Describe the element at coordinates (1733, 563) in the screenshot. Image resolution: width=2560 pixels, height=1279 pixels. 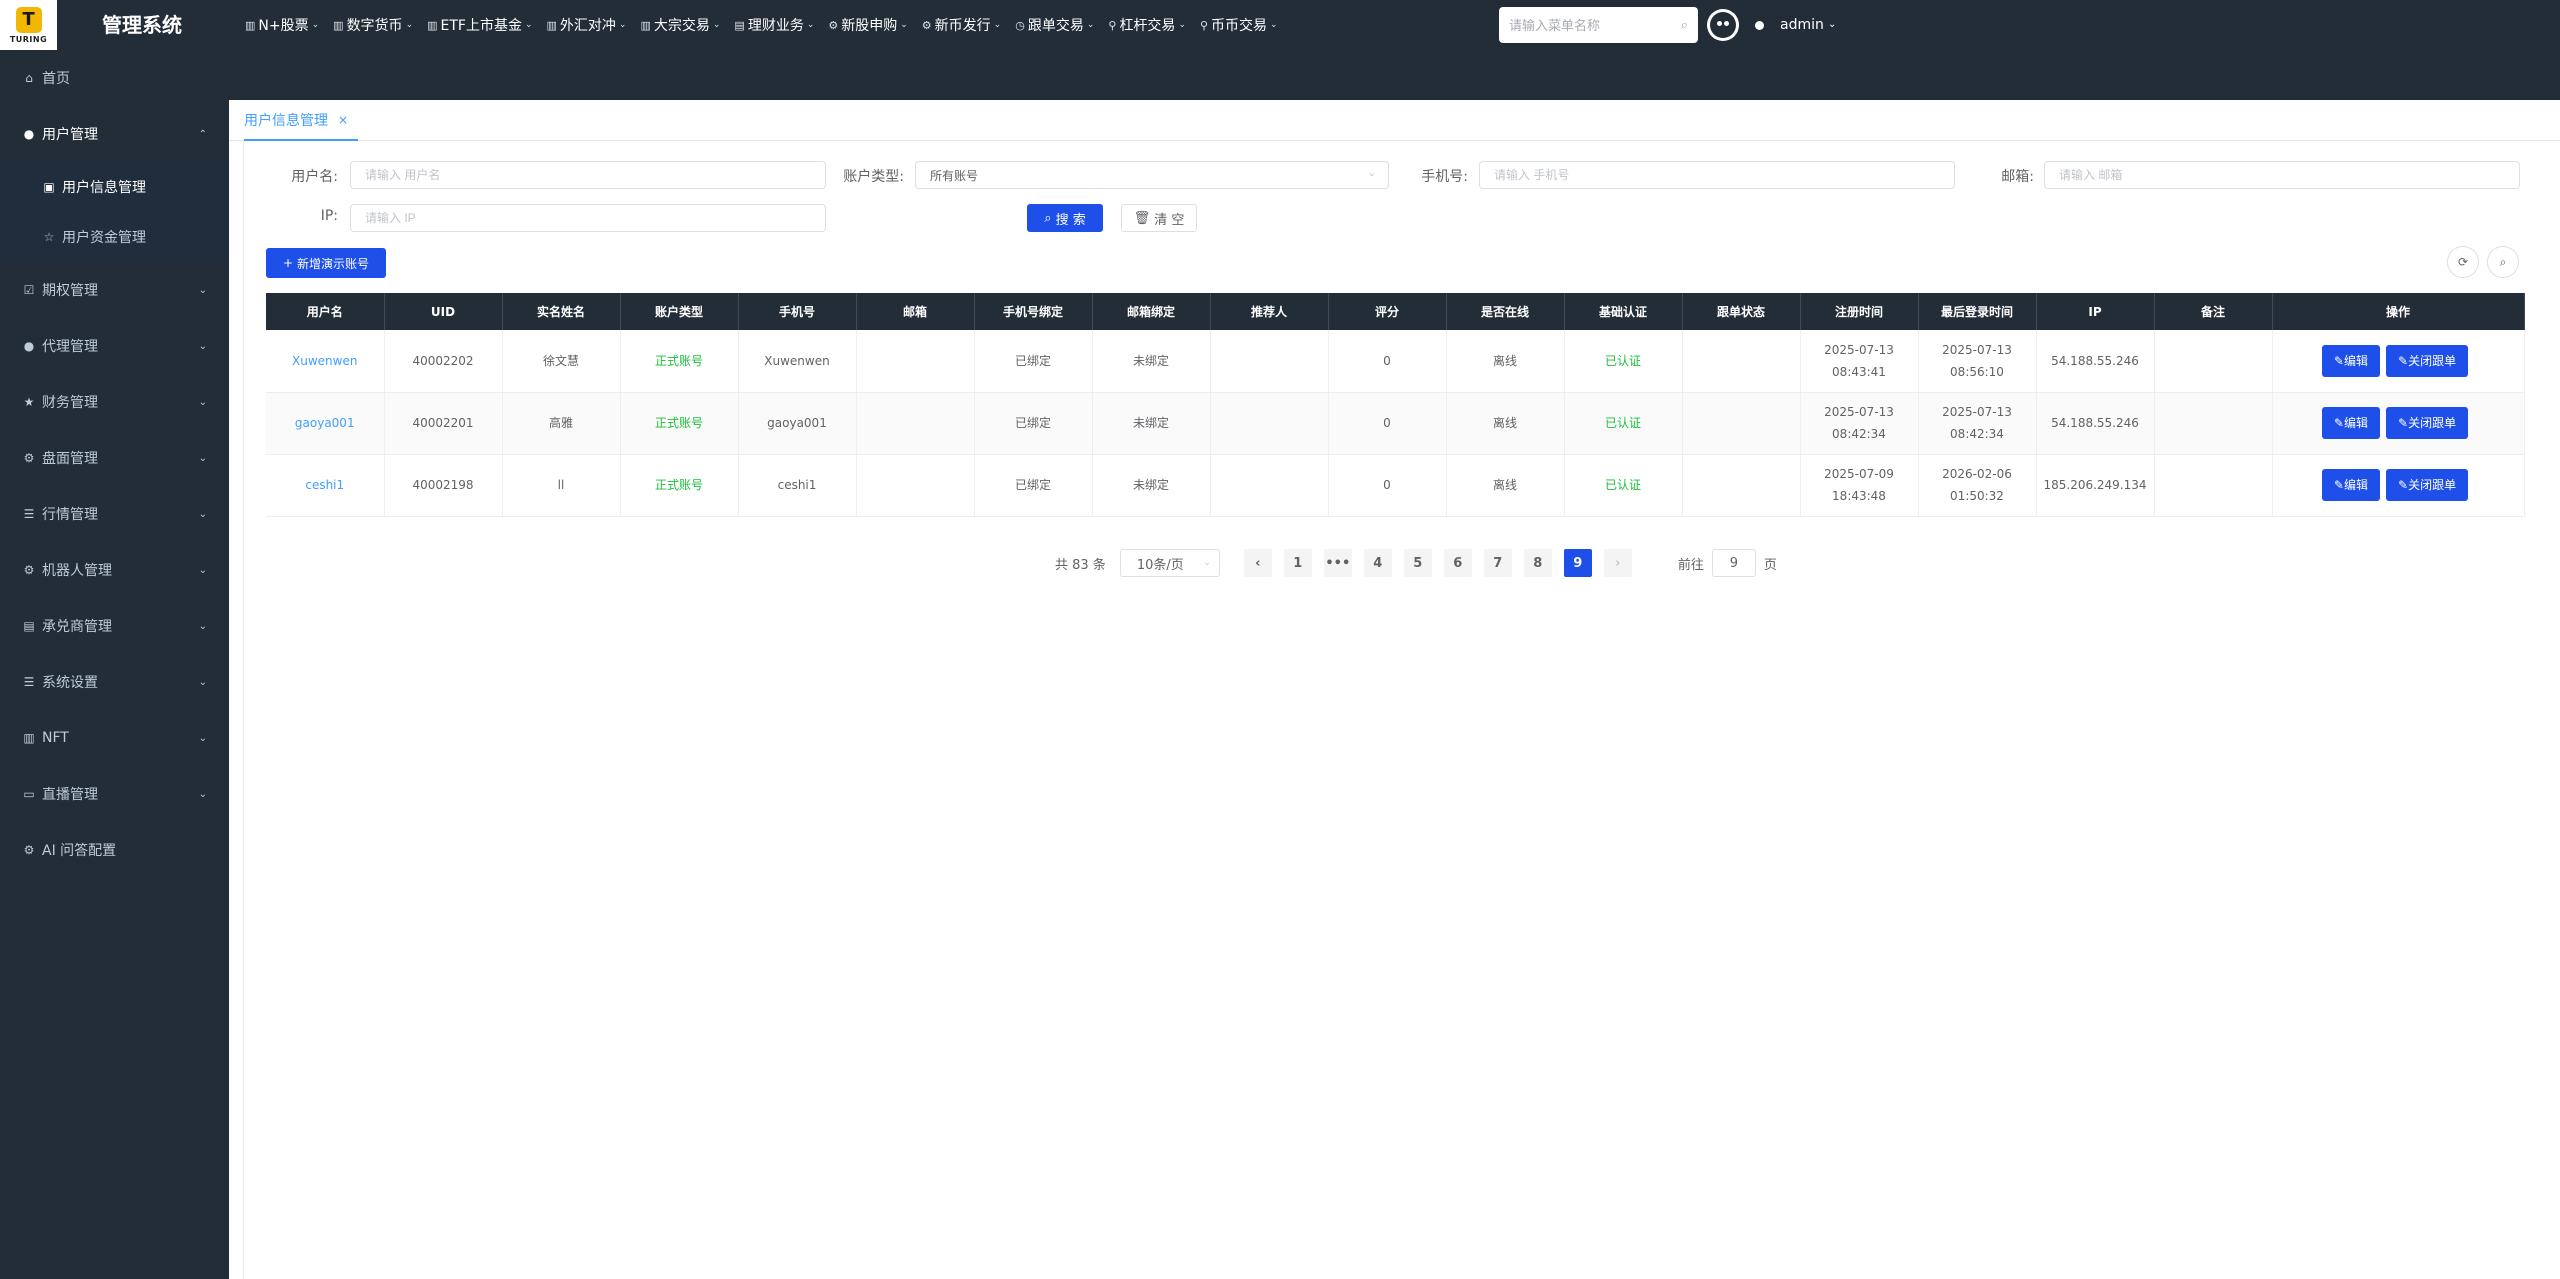
I see `goto-page-input: 9` at that location.